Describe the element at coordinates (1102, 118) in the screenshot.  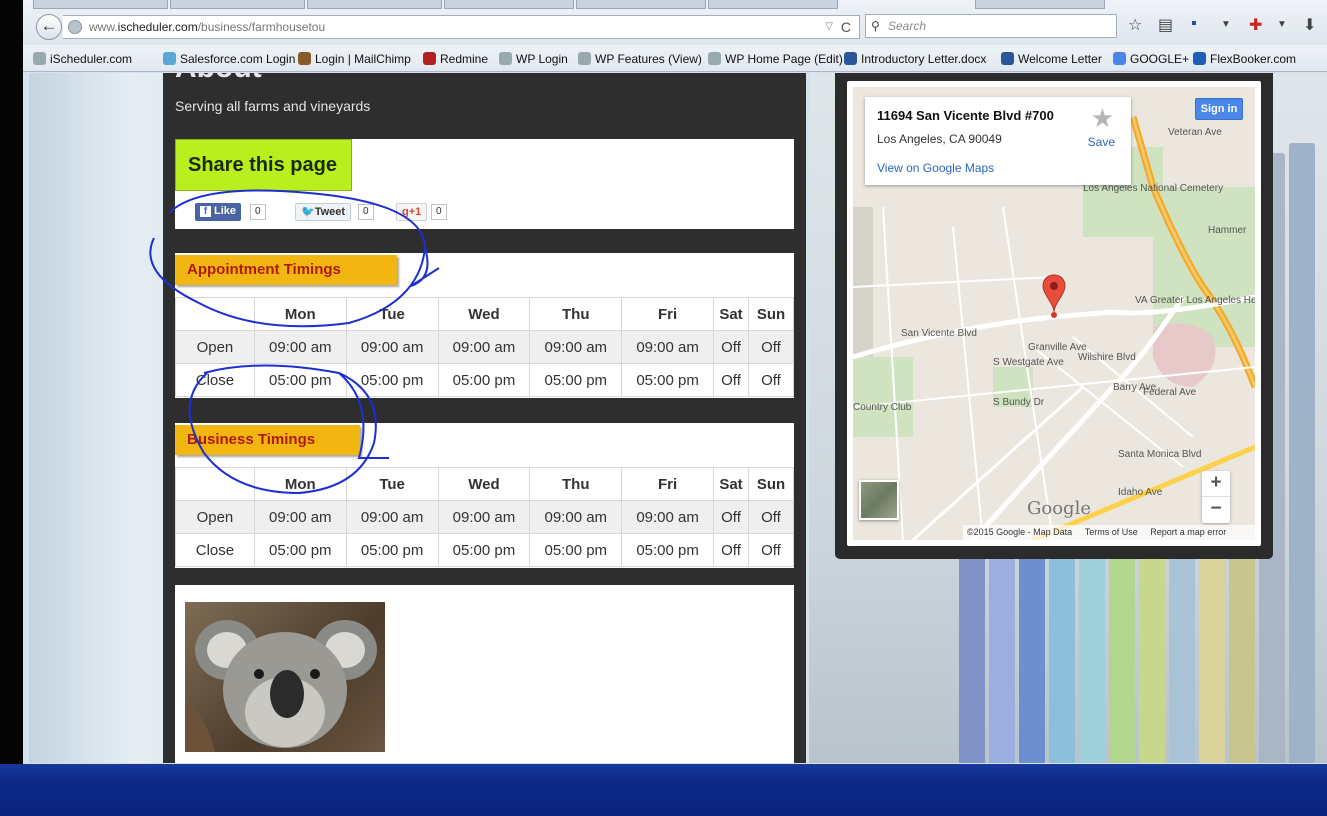
I see `star-icon: ★` at that location.